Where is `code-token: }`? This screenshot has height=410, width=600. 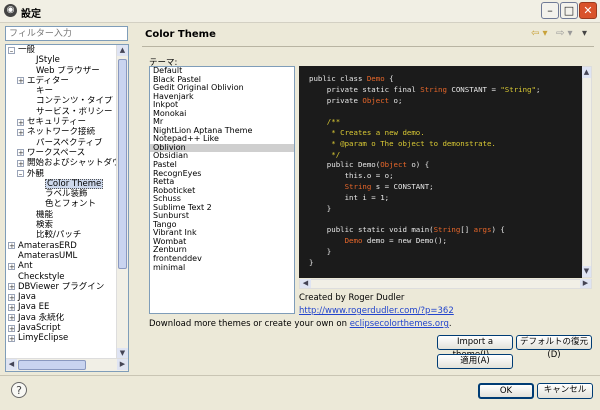
code-token: } is located at coordinates (320, 251).